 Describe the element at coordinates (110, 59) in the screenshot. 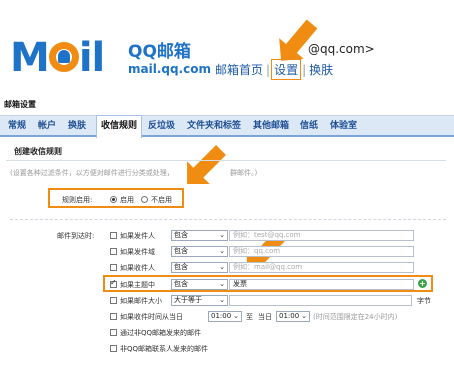

I see `qq-mail-logo: Mil QQ邮箱 mail.qq.com` at that location.